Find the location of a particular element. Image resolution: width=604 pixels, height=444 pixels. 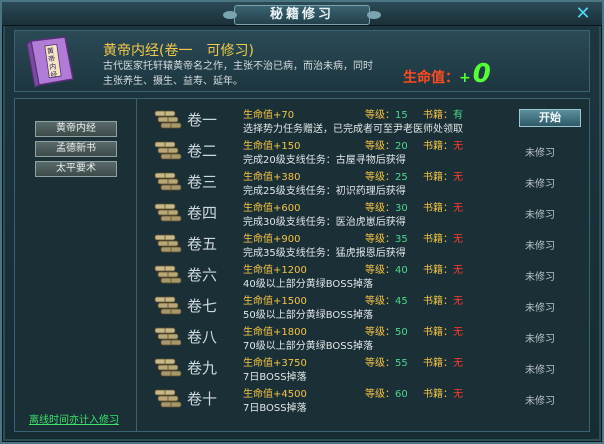

book-cover-icon: 黄 帝 内 经 is located at coordinates (50, 62).